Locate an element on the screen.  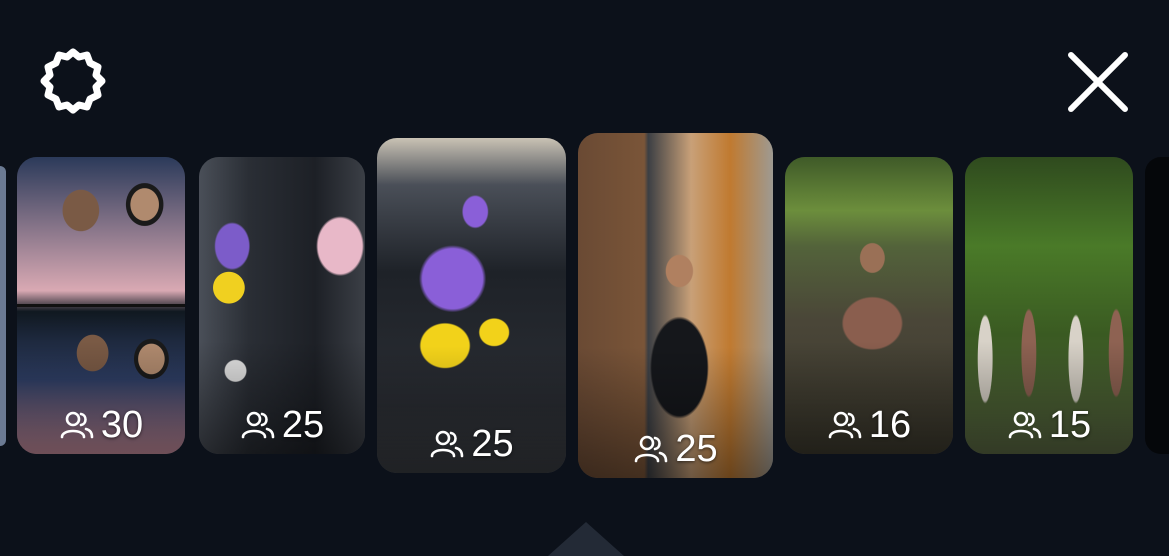
participant-count: 16 is located at coordinates (869, 425).